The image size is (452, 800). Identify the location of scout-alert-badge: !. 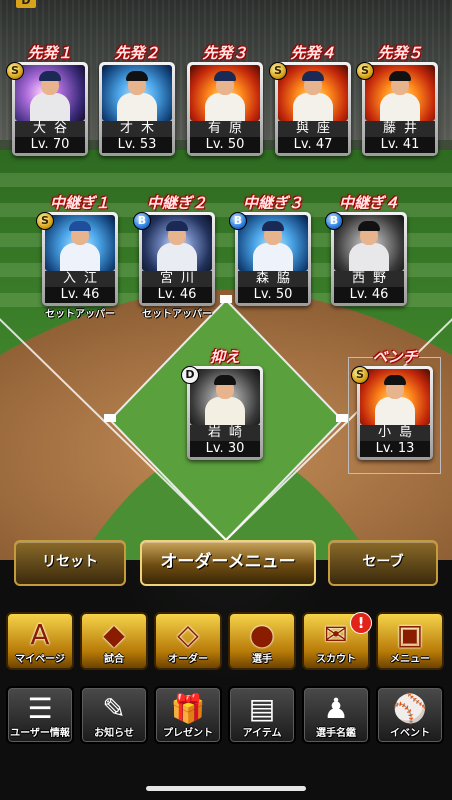
(361, 623).